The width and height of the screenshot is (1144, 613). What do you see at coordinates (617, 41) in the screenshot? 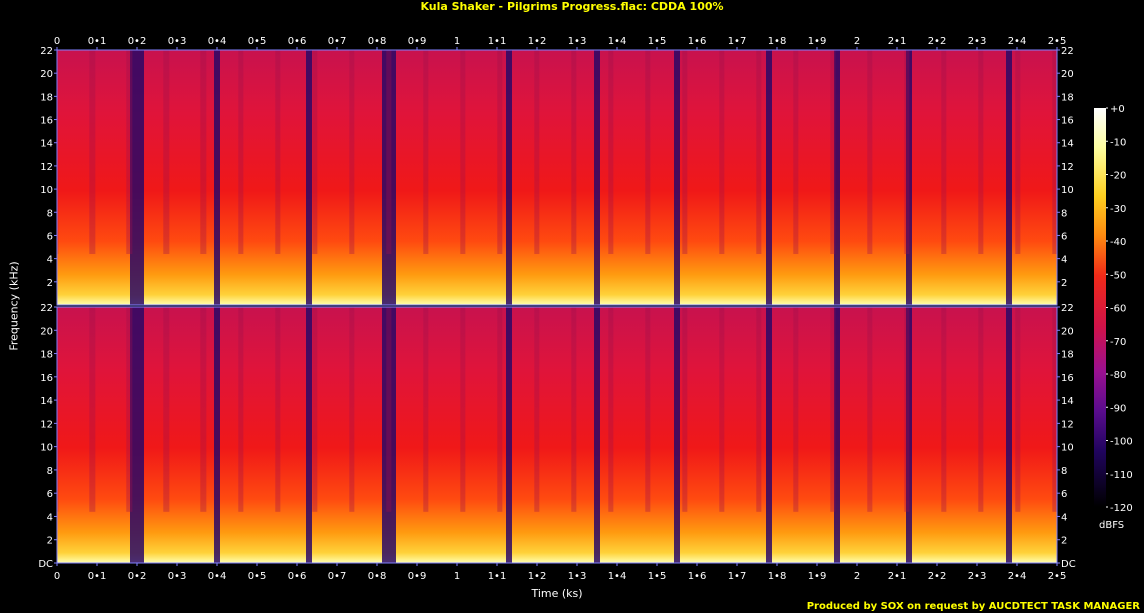
I see `x-tick-label-top: 1•4` at bounding box center [617, 41].